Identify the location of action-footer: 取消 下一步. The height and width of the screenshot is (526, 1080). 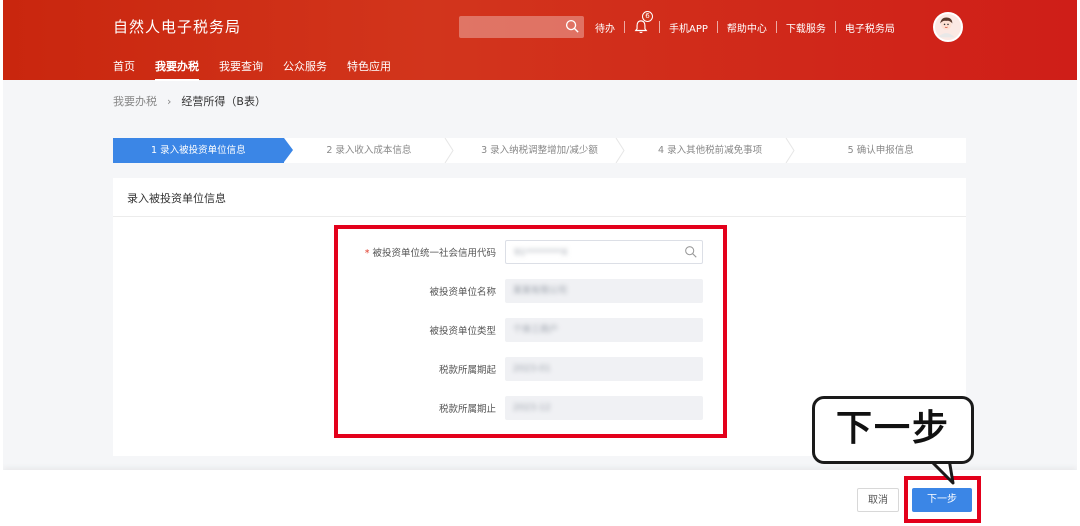
(540, 498).